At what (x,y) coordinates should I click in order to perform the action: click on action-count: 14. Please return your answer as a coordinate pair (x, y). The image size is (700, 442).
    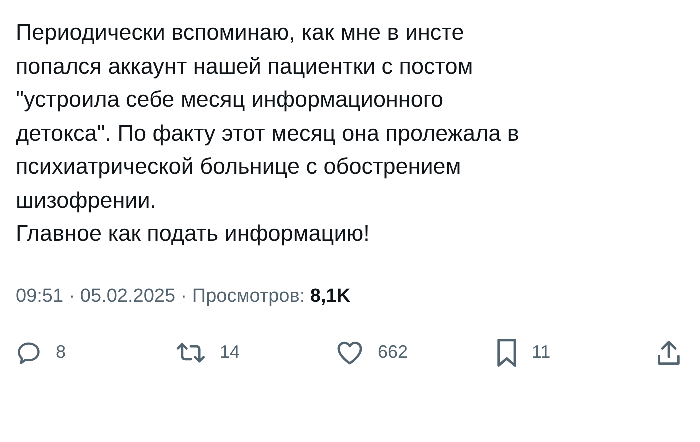
    Looking at the image, I should click on (230, 352).